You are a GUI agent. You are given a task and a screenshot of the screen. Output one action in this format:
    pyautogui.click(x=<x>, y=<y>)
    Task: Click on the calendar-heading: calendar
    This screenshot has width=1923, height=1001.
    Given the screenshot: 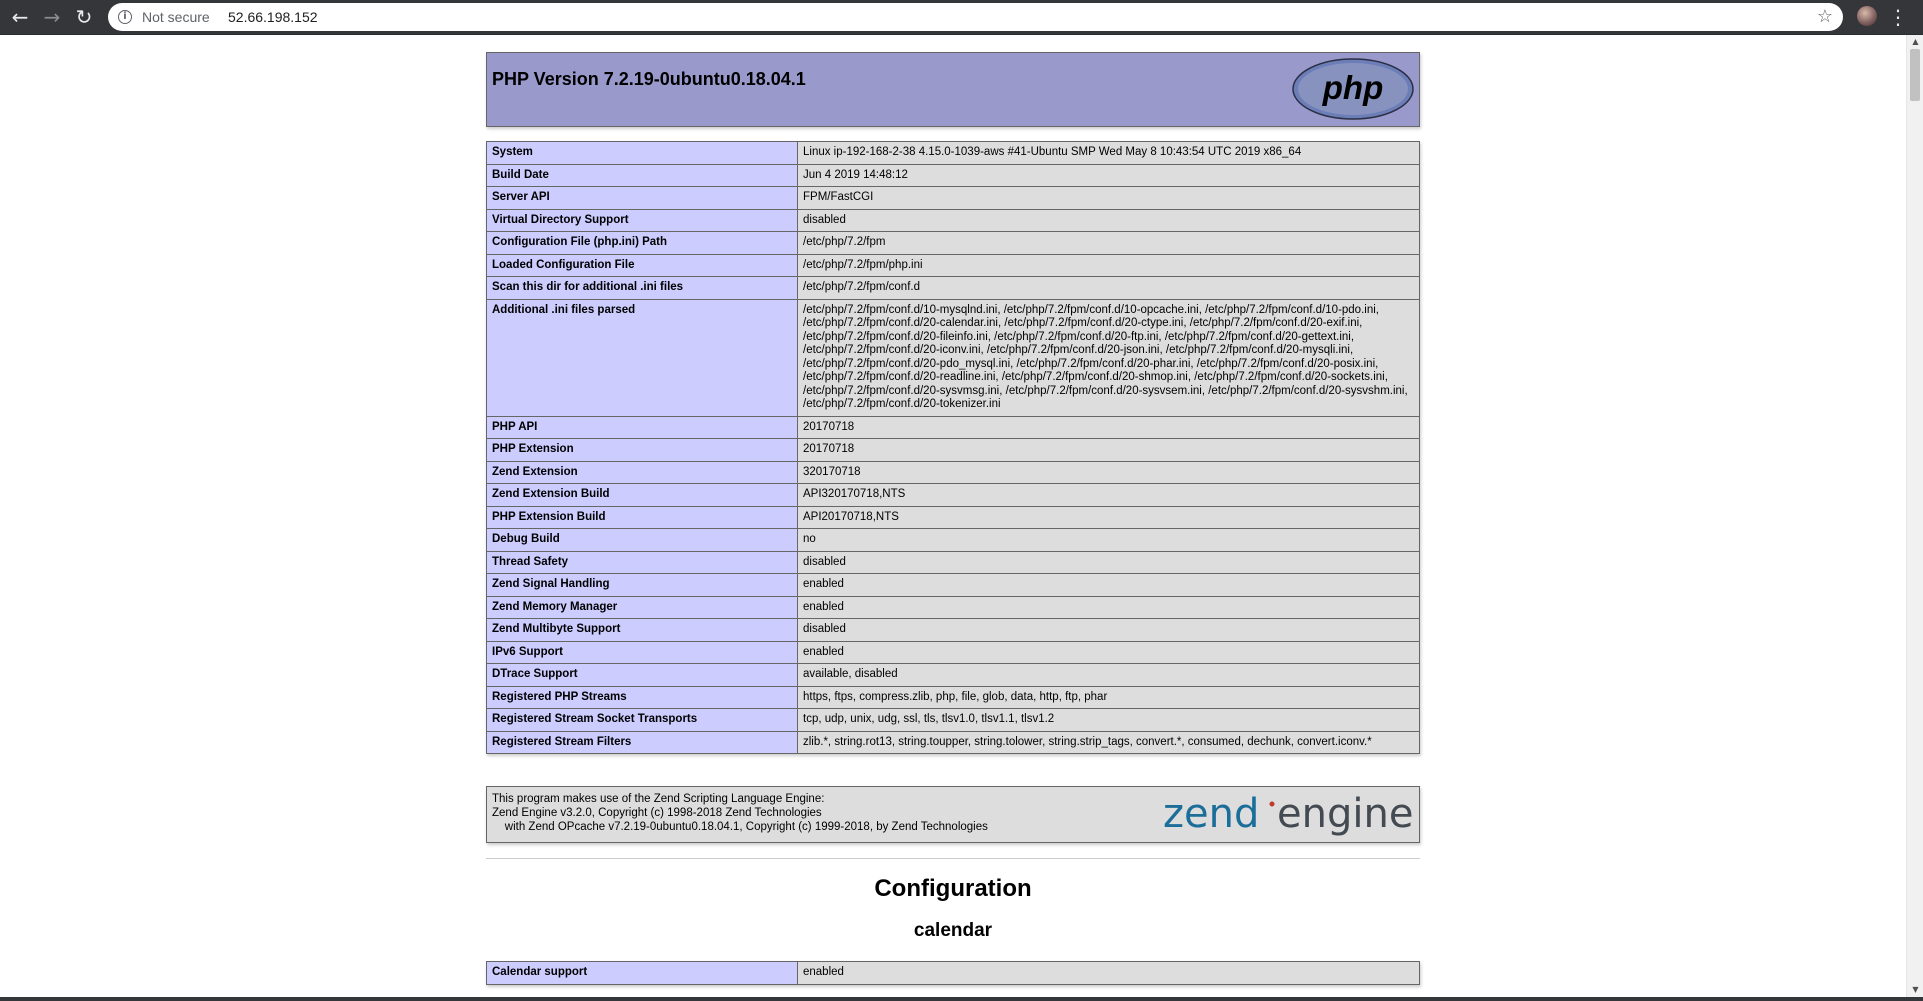 What is the action you would take?
    pyautogui.click(x=953, y=930)
    